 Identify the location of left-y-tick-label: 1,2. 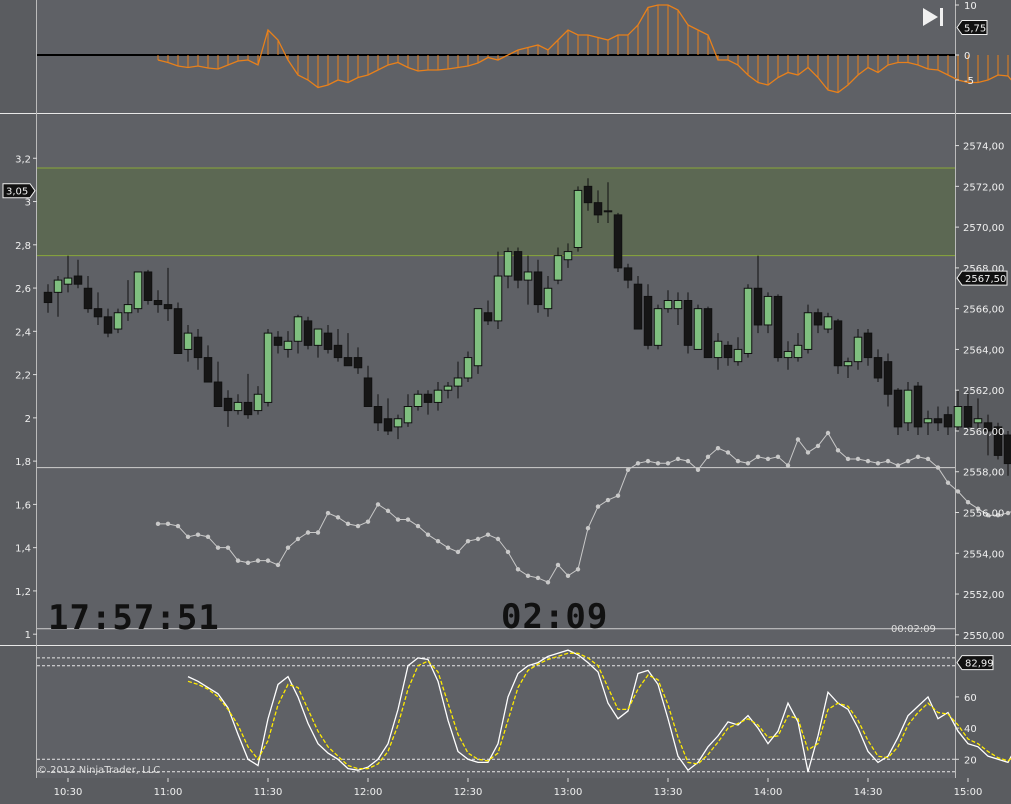
(23, 592).